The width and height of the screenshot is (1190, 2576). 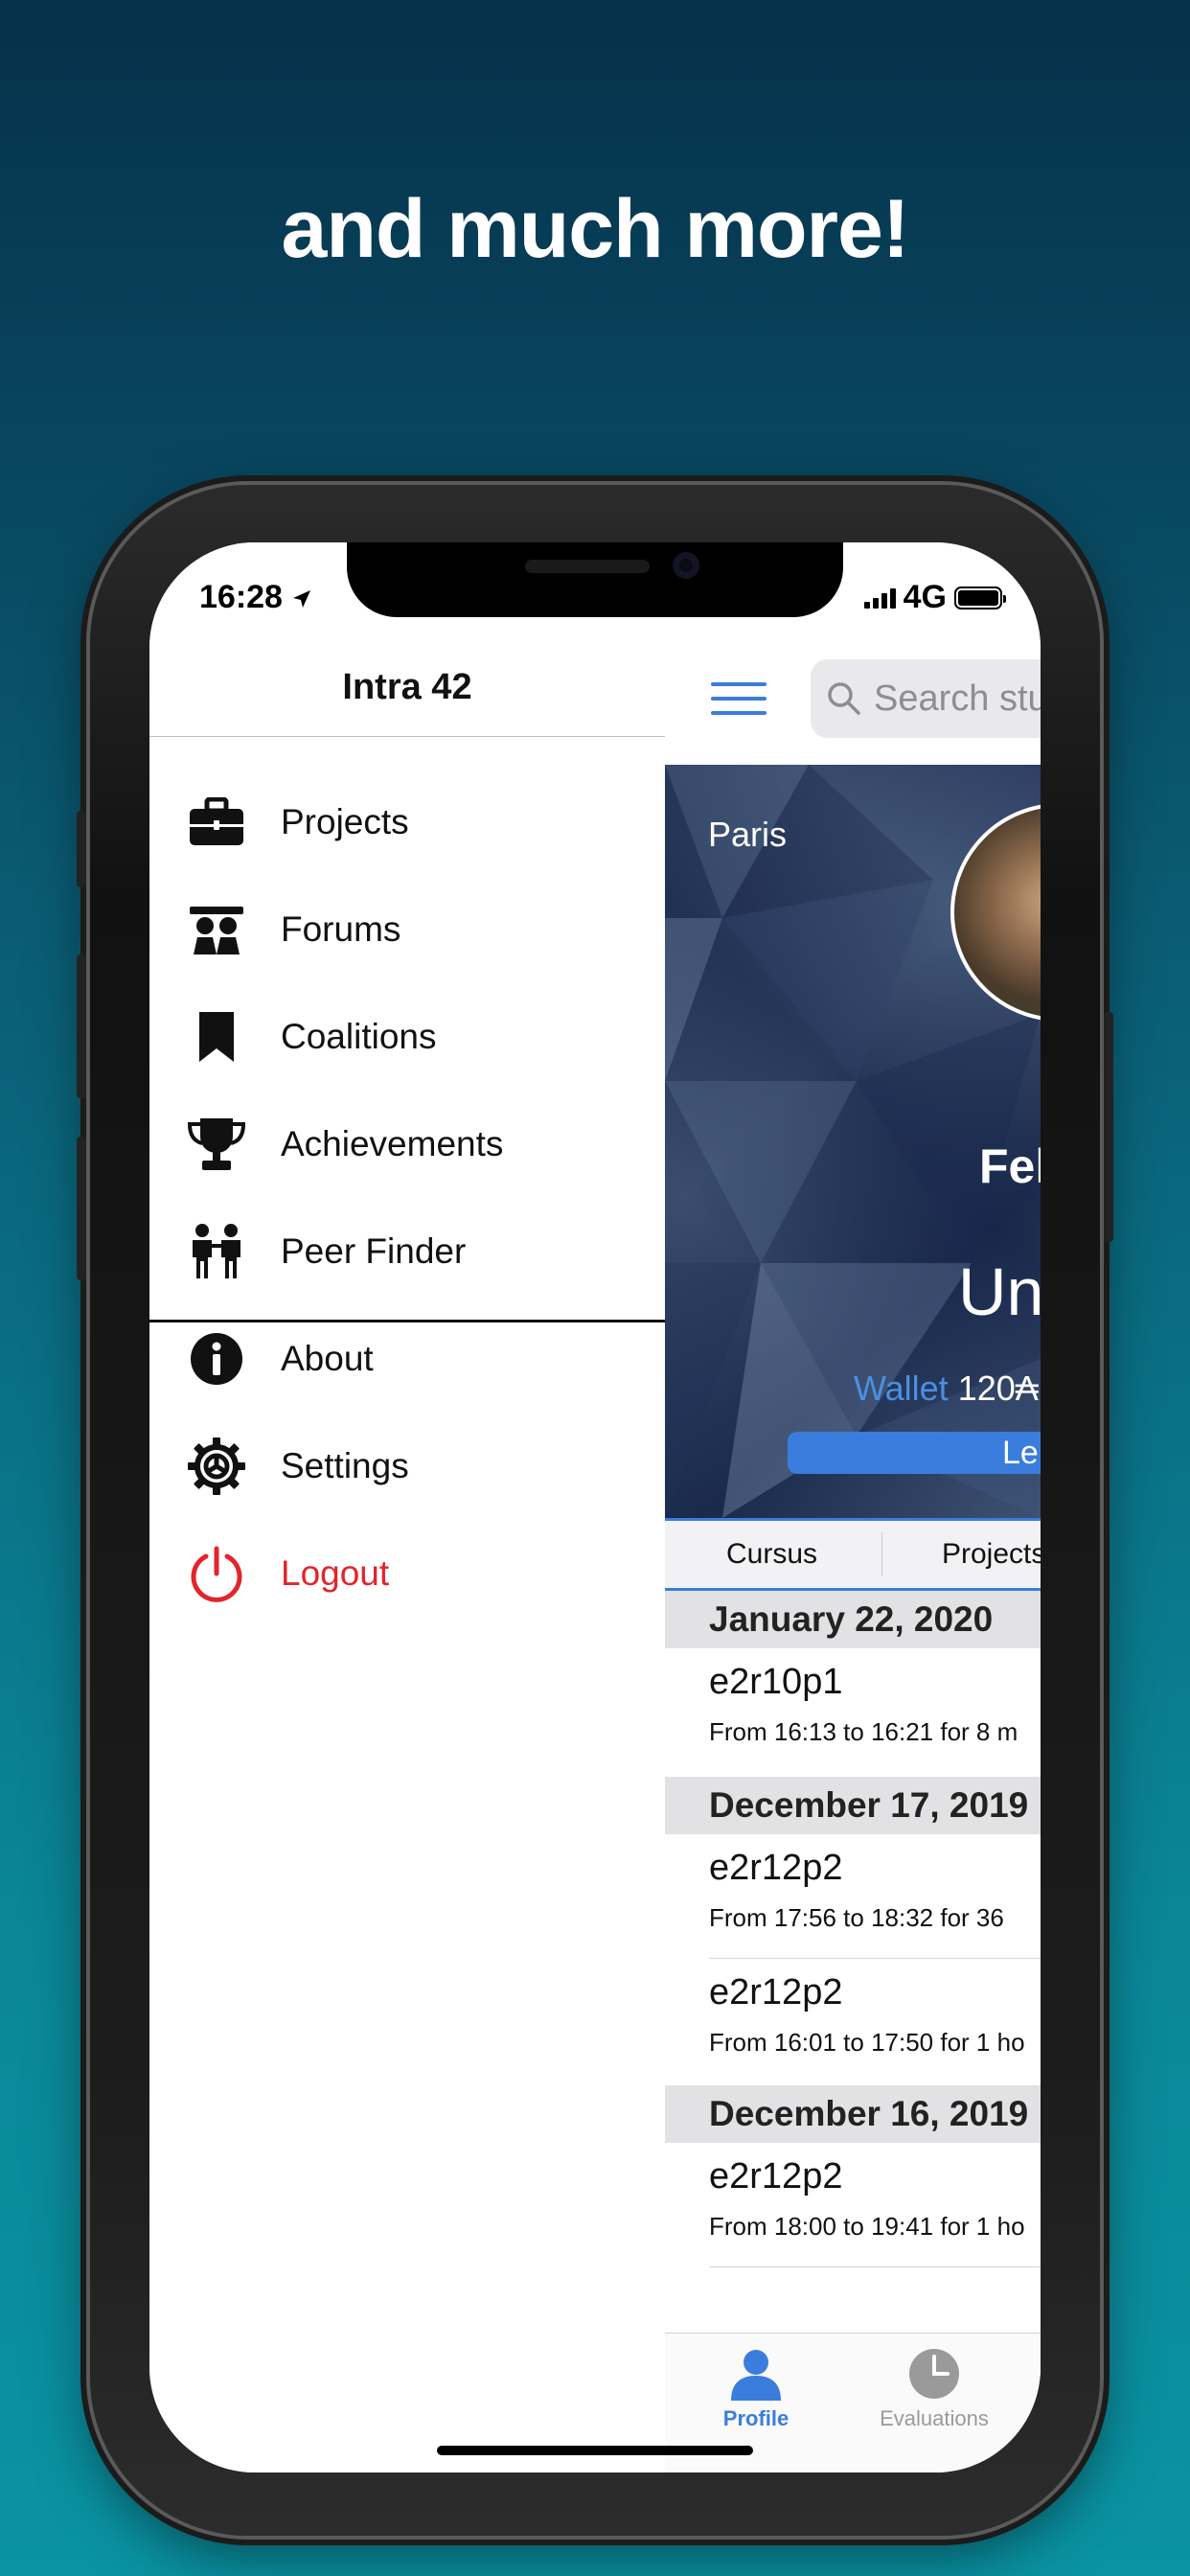 What do you see at coordinates (853, 1710) in the screenshot?
I see `list-item: e2r10p1 From 16:13 to 16:21 for 8 m` at bounding box center [853, 1710].